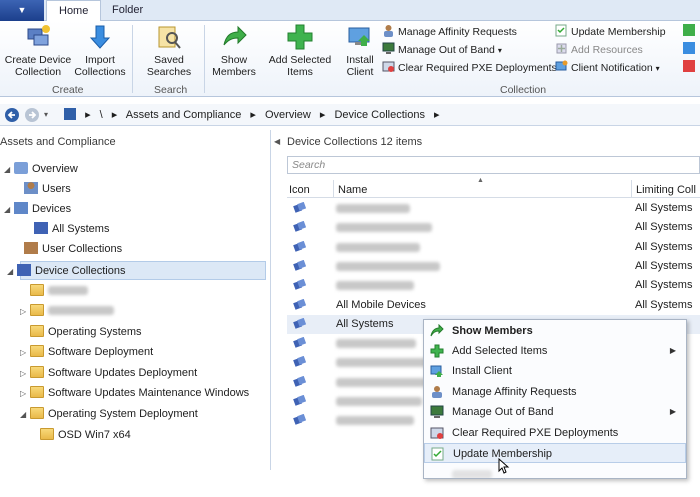  I want to click on tree-item-os-deployment: ◢ Operating System Deployment, so click(109, 414).